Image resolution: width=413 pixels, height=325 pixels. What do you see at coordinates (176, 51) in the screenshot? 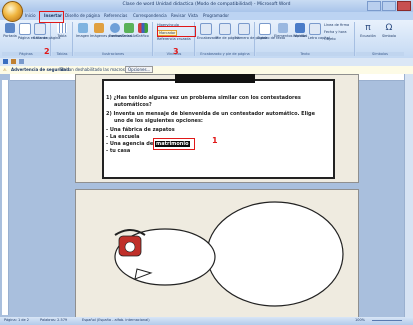
I see `annotation-number-3: 3` at bounding box center [176, 51].